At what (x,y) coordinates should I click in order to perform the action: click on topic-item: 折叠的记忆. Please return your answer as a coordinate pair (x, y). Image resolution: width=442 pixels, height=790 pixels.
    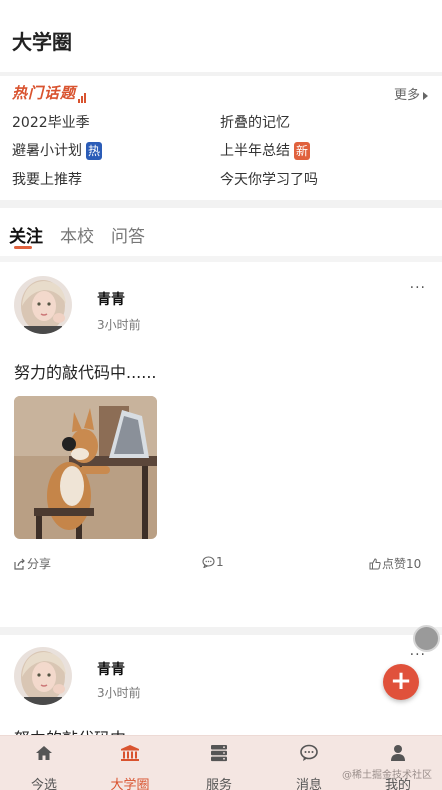
    Looking at the image, I should click on (255, 122).